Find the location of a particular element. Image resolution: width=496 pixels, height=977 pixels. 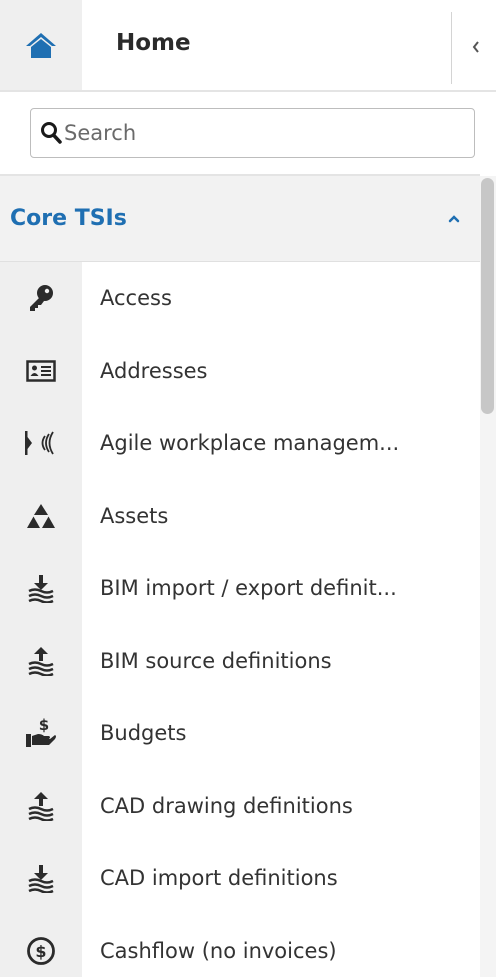

list-item-label: BIM source definitions is located at coordinates (216, 660).